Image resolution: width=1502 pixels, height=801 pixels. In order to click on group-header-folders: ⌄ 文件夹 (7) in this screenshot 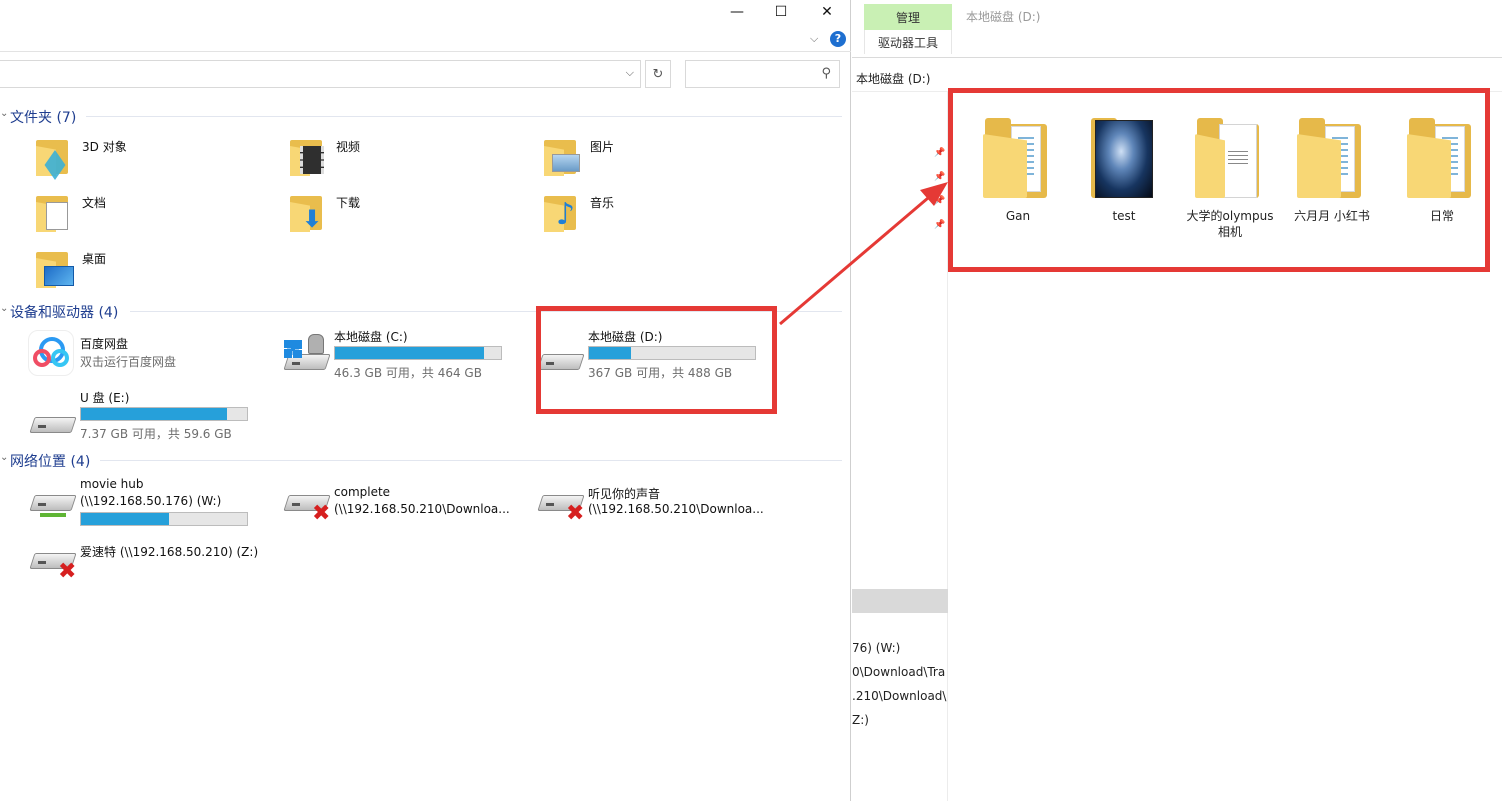, I will do `click(421, 116)`.